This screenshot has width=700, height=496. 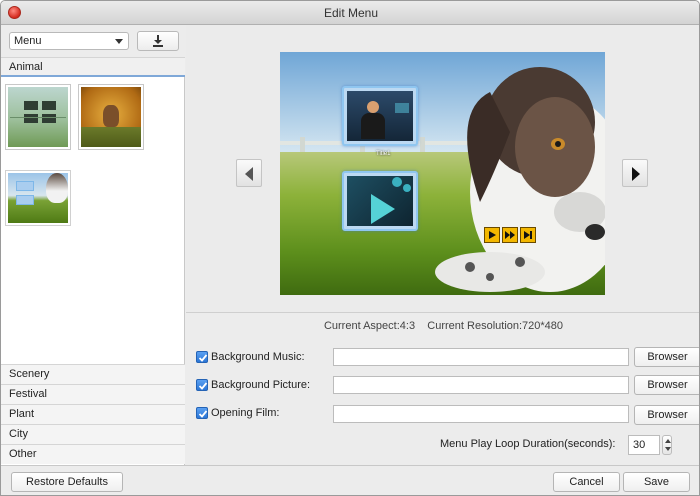 I want to click on skip-end-button, so click(x=528, y=235).